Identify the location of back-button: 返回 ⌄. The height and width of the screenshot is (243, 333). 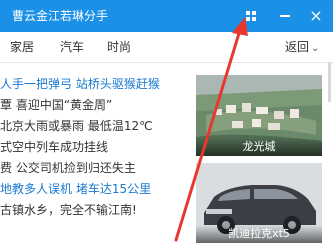
(302, 48).